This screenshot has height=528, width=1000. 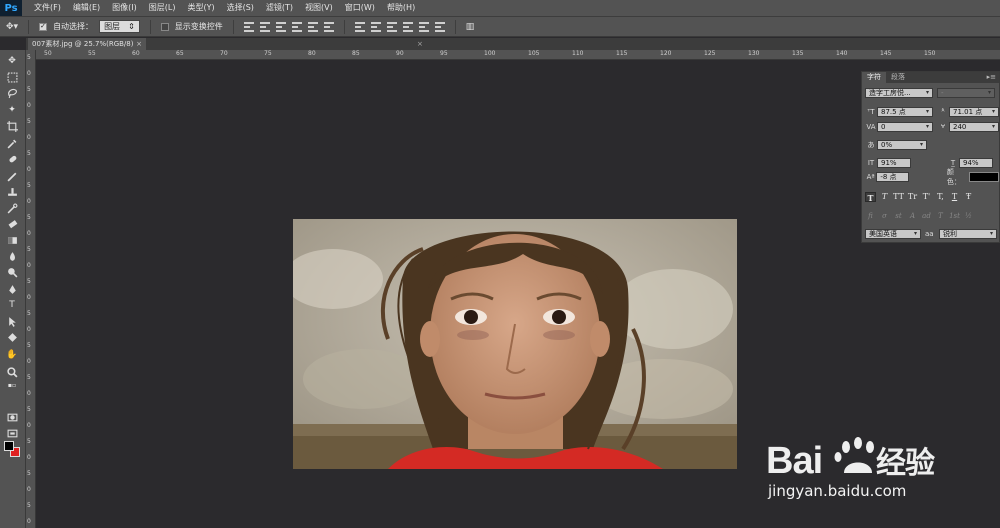 I want to click on move-tool-icon: ✥▾, so click(x=12, y=27).